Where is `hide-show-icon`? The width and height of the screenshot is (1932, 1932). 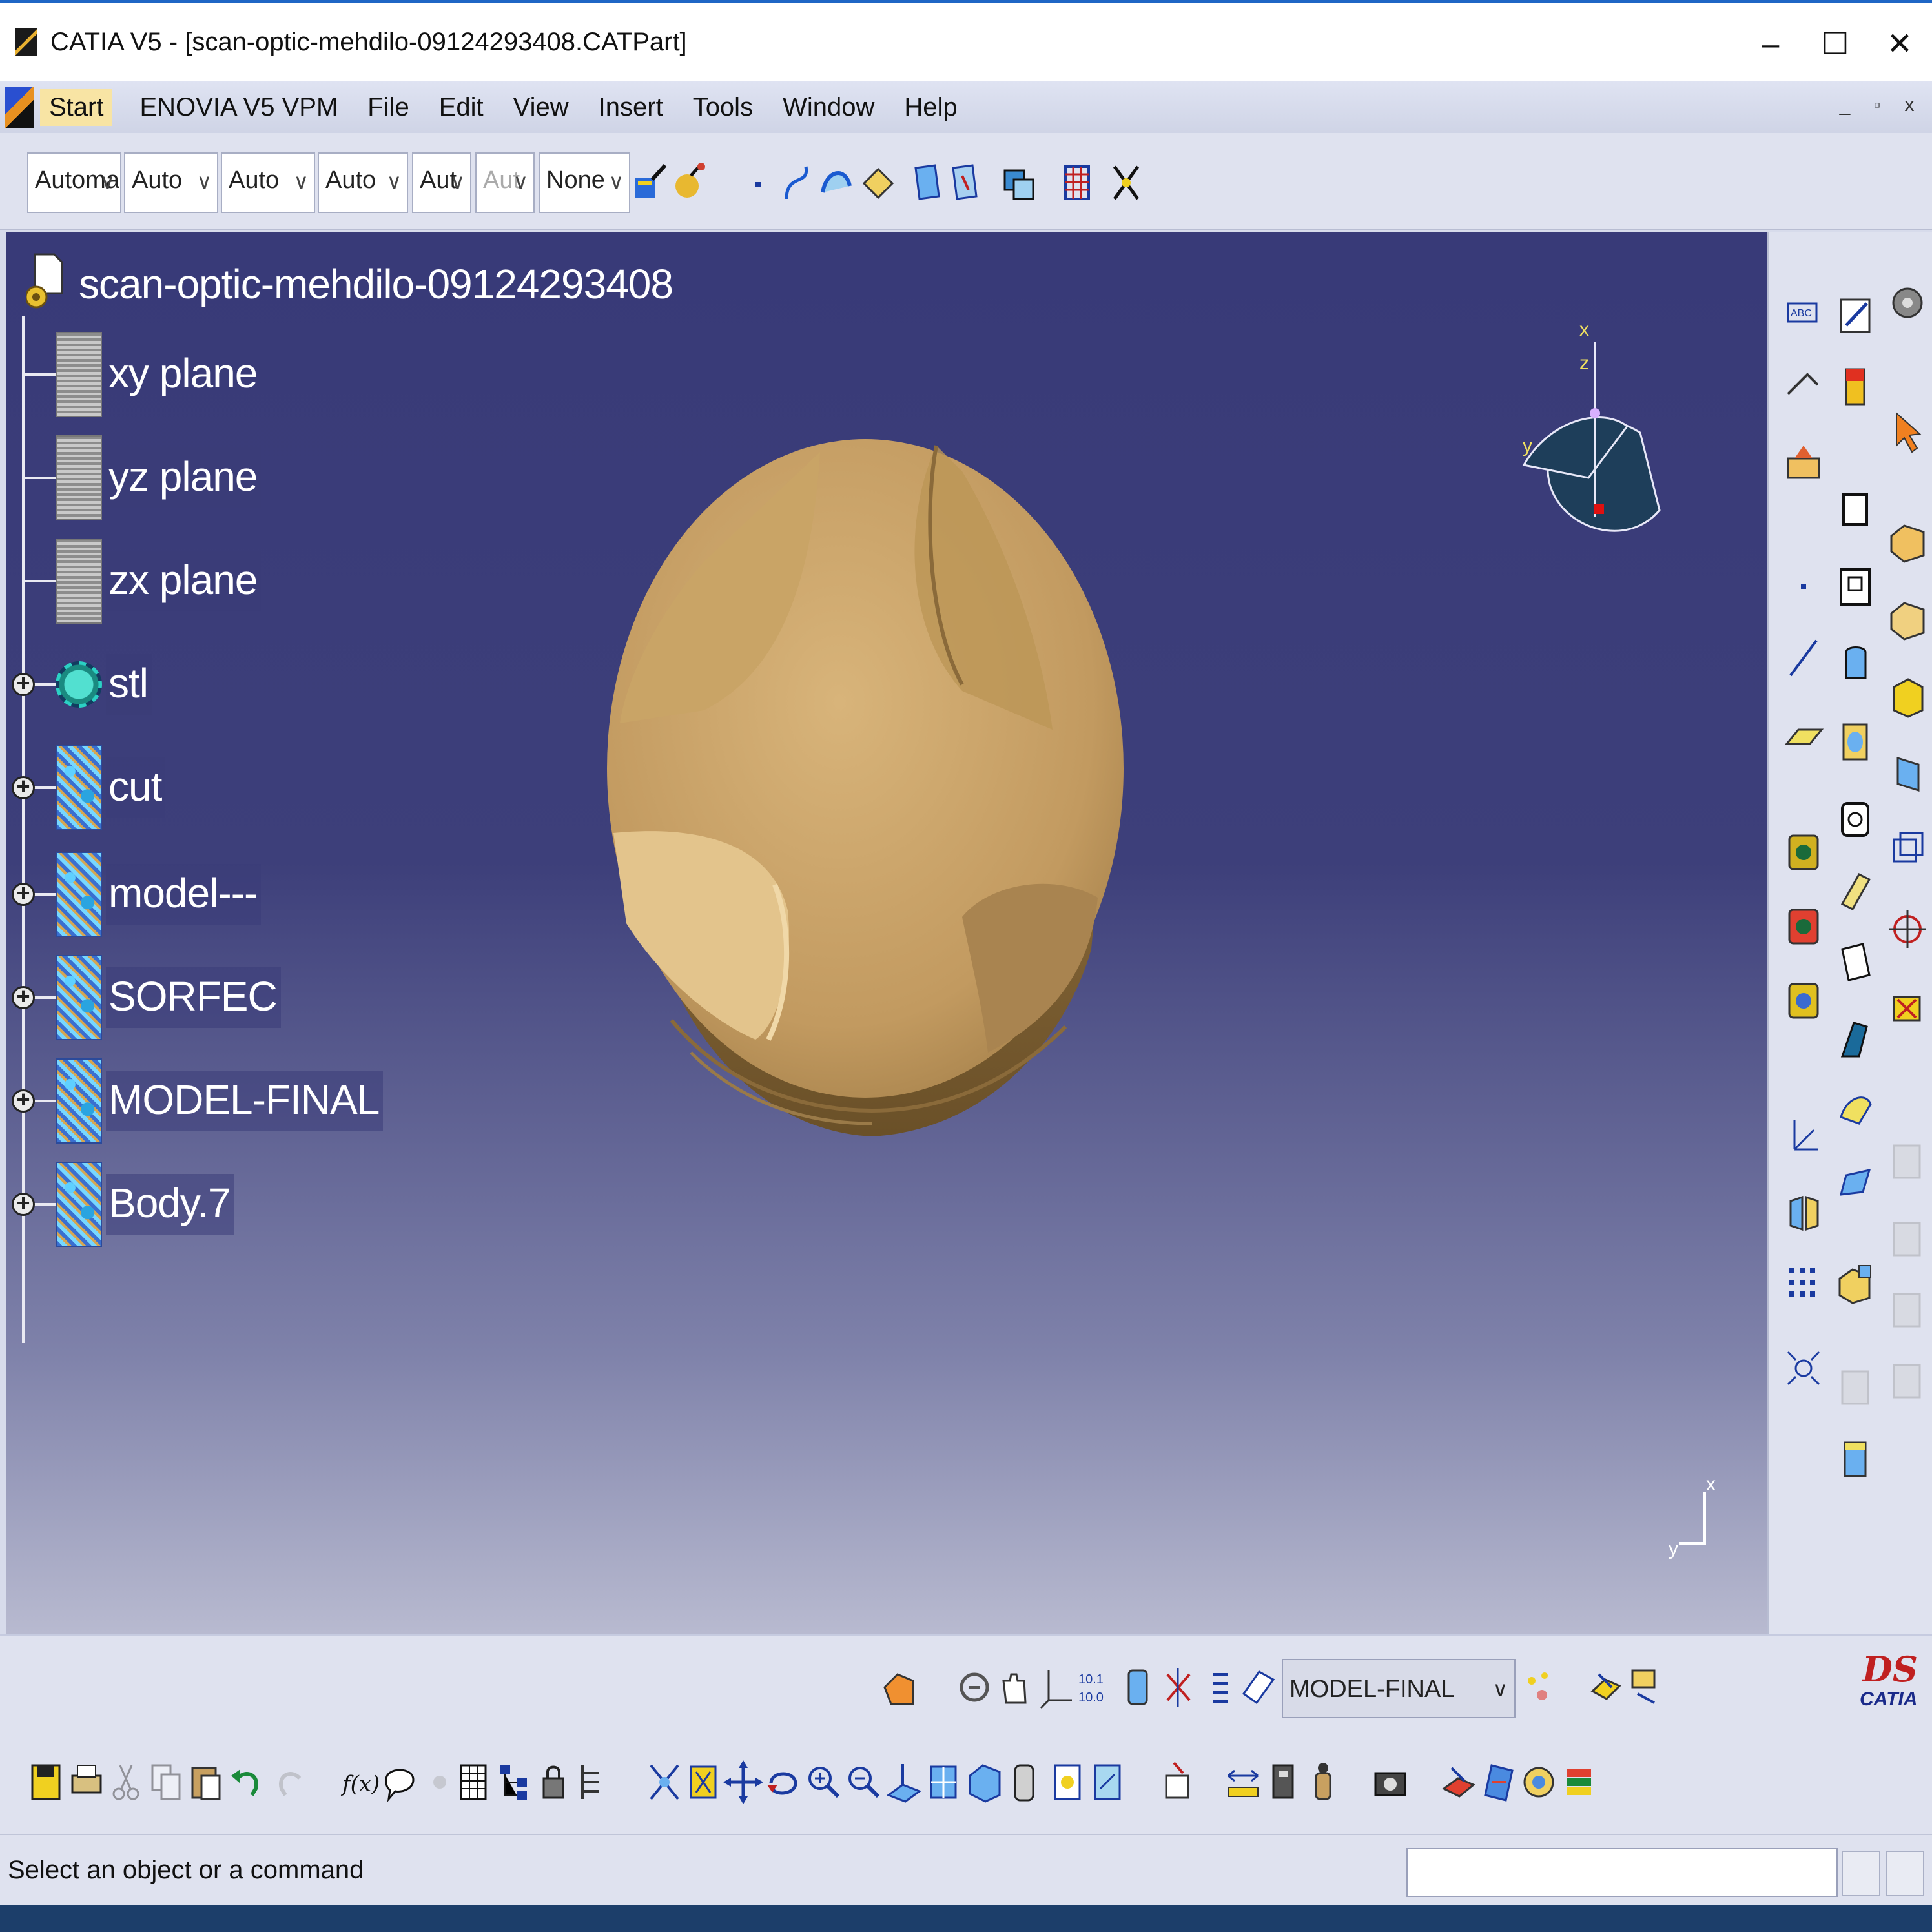
hide-show-icon is located at coordinates (1067, 1782).